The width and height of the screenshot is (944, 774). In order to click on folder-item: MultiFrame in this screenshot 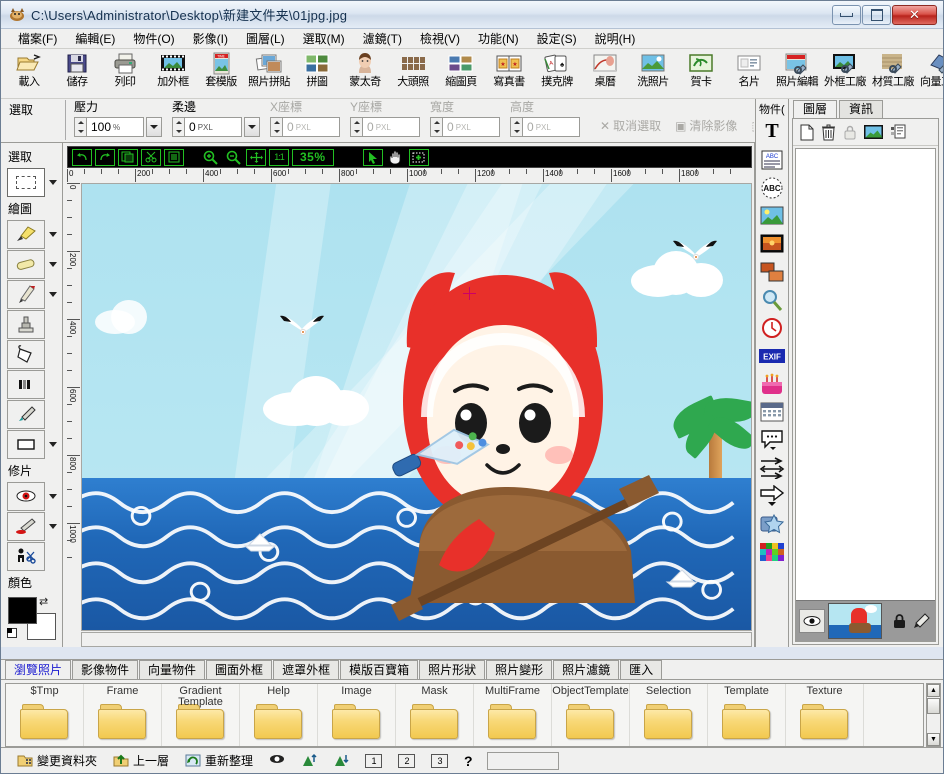, I will do `click(513, 715)`.